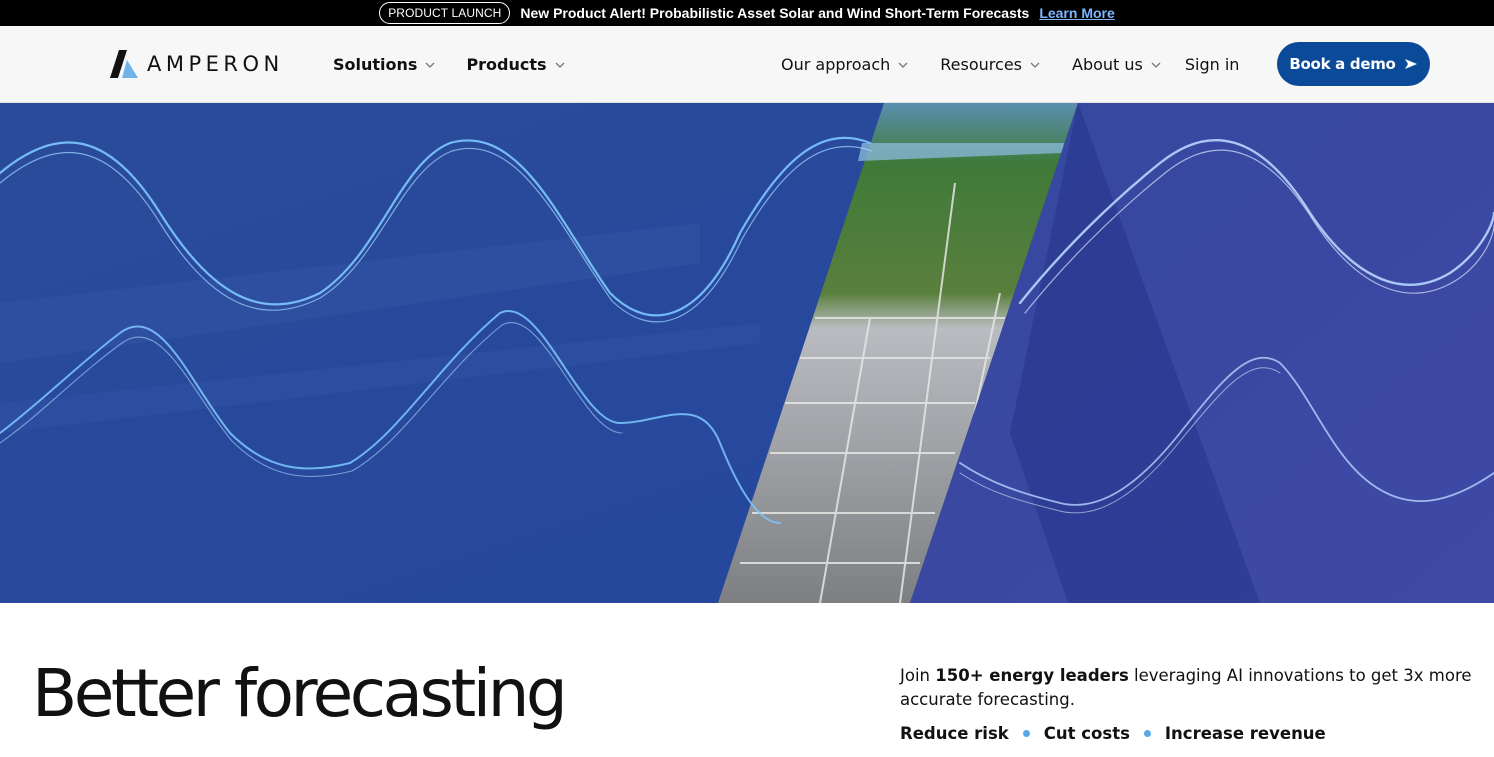 This screenshot has width=1494, height=757. I want to click on nav-solutions-label: Solutions, so click(375, 64).